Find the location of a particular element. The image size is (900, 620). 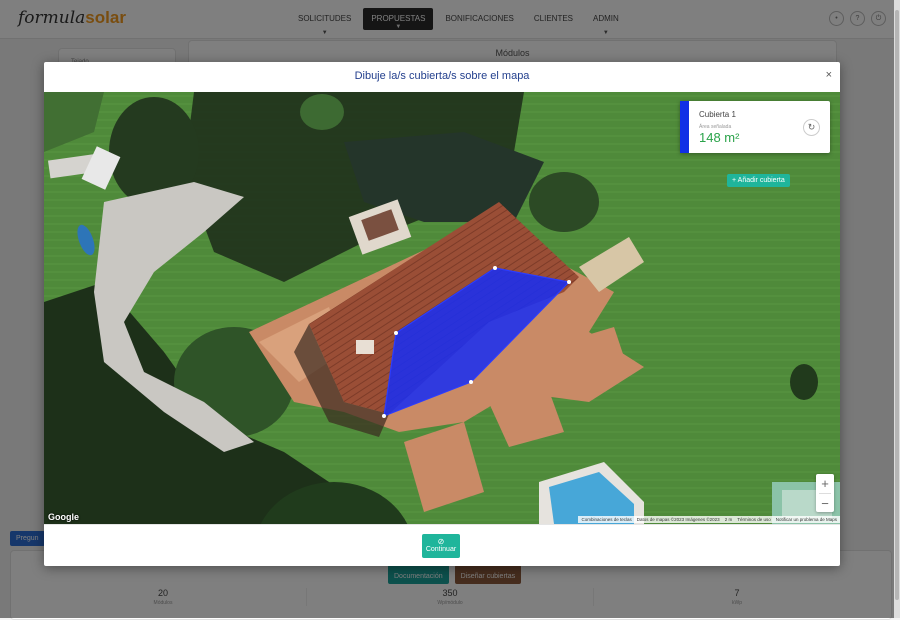

keyboard-shortcuts-link: Combinaciones de teclas is located at coordinates (606, 519).